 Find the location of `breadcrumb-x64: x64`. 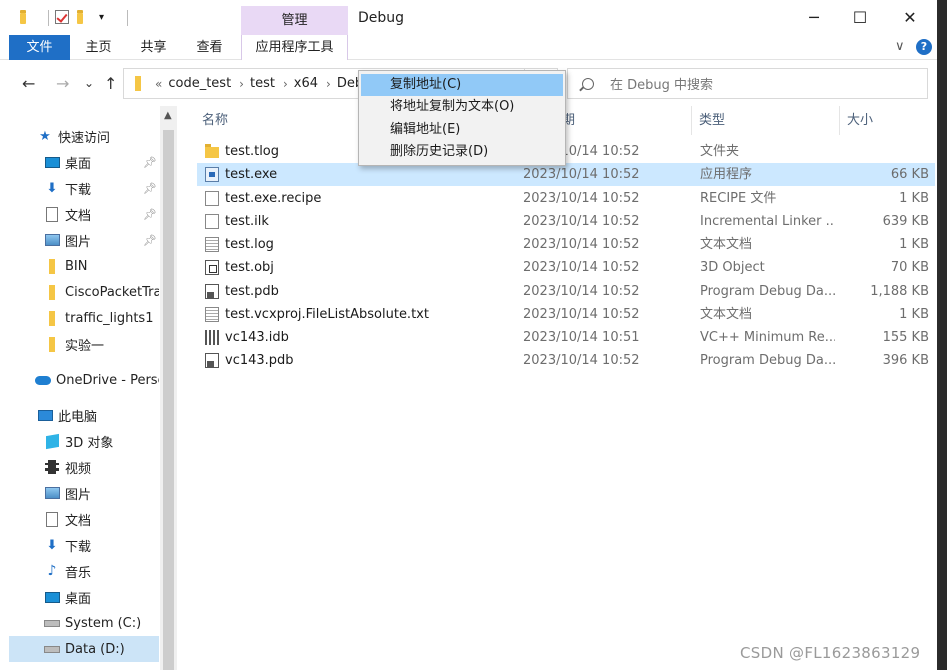

breadcrumb-x64: x64 is located at coordinates (306, 83).